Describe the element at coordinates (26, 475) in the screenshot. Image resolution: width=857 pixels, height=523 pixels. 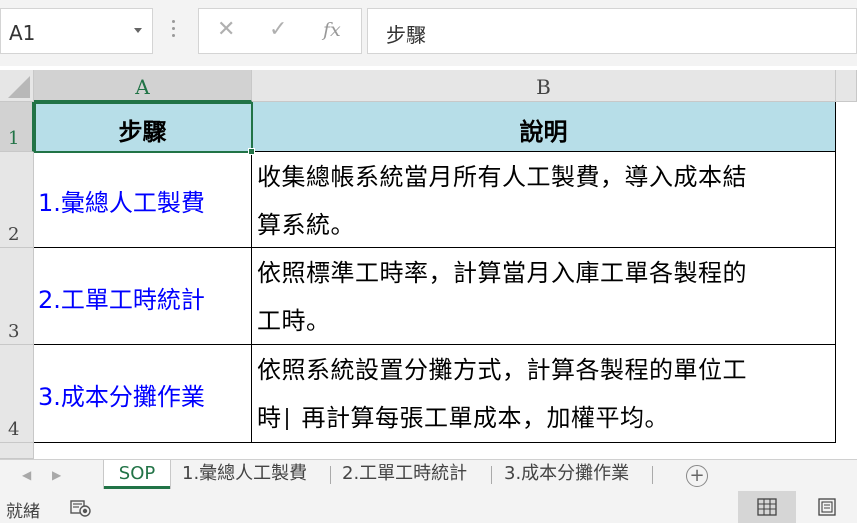
I see `tab-scroll-left-icon: ◀` at that location.